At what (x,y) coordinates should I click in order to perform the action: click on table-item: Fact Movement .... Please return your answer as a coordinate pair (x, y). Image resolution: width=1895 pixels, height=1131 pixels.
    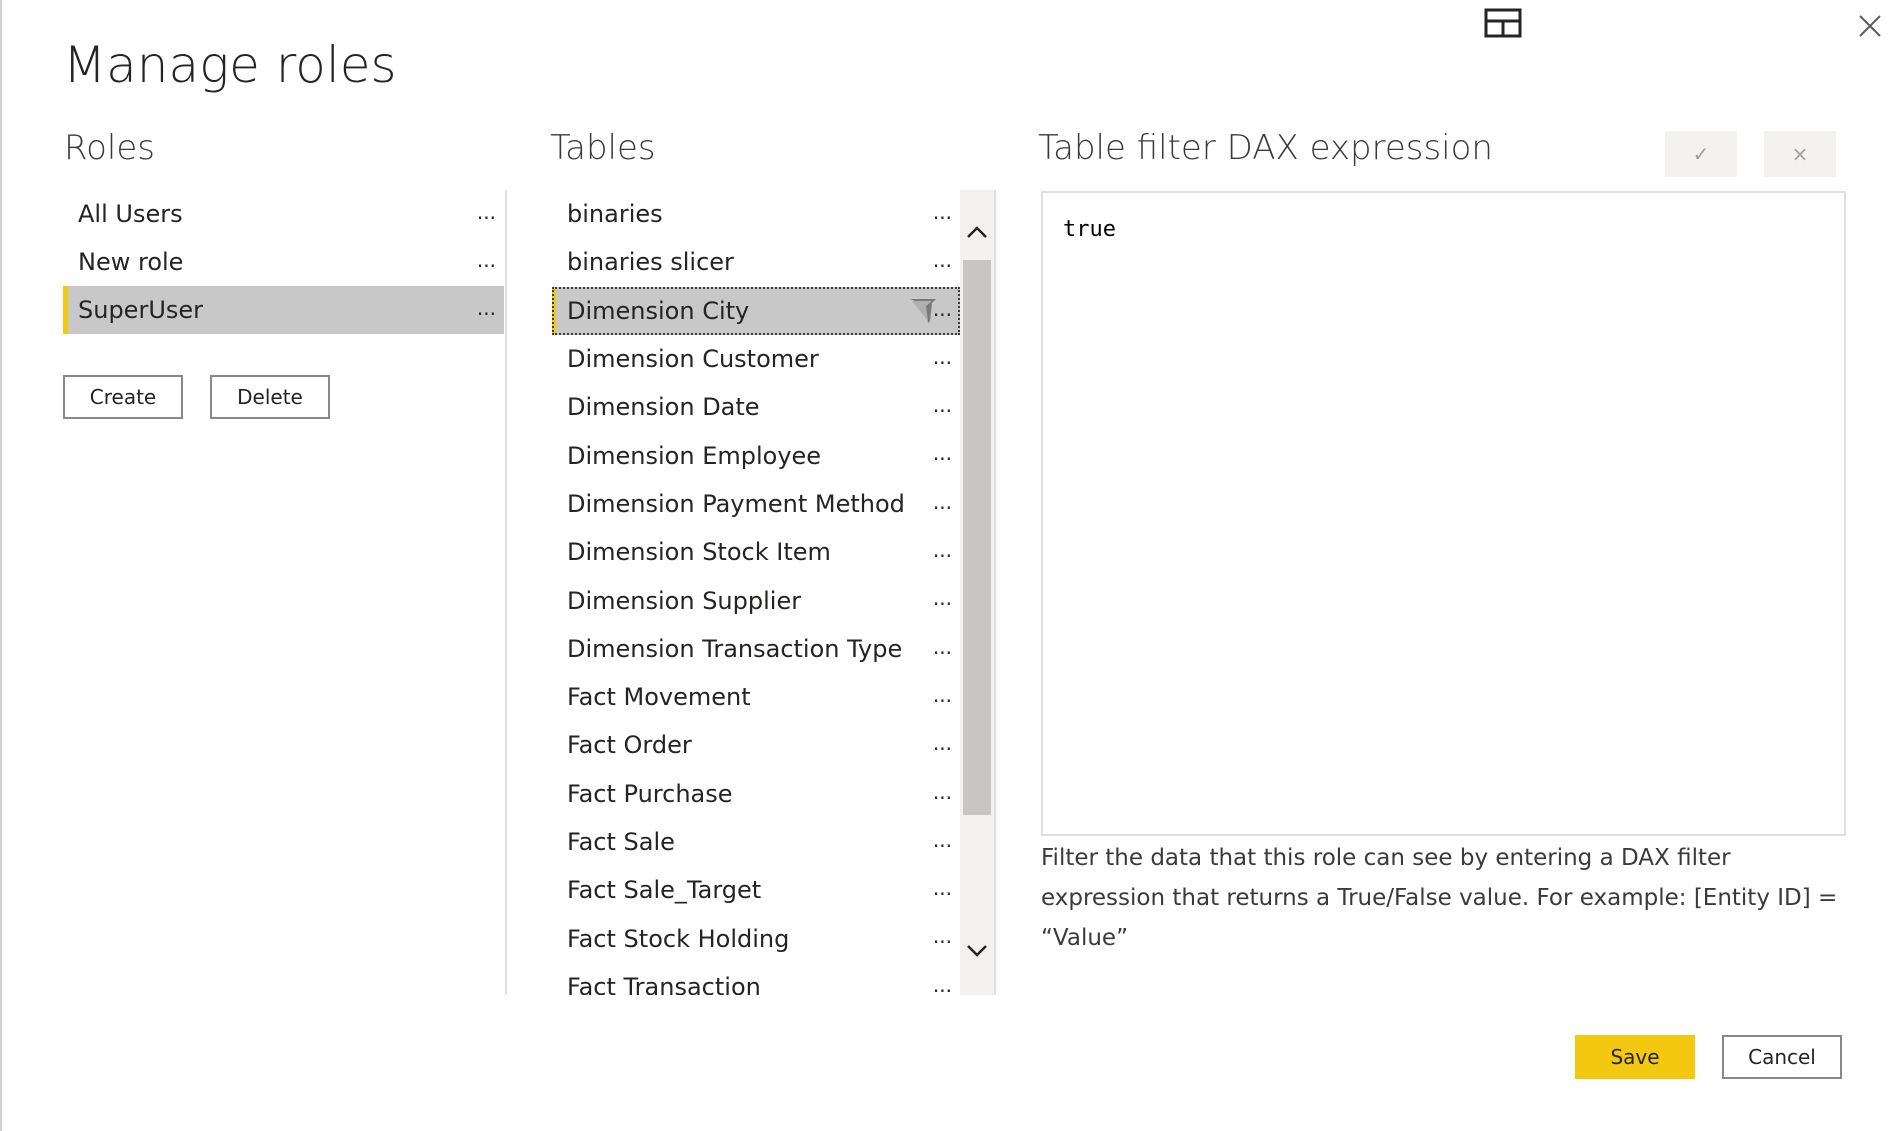
    Looking at the image, I should click on (756, 697).